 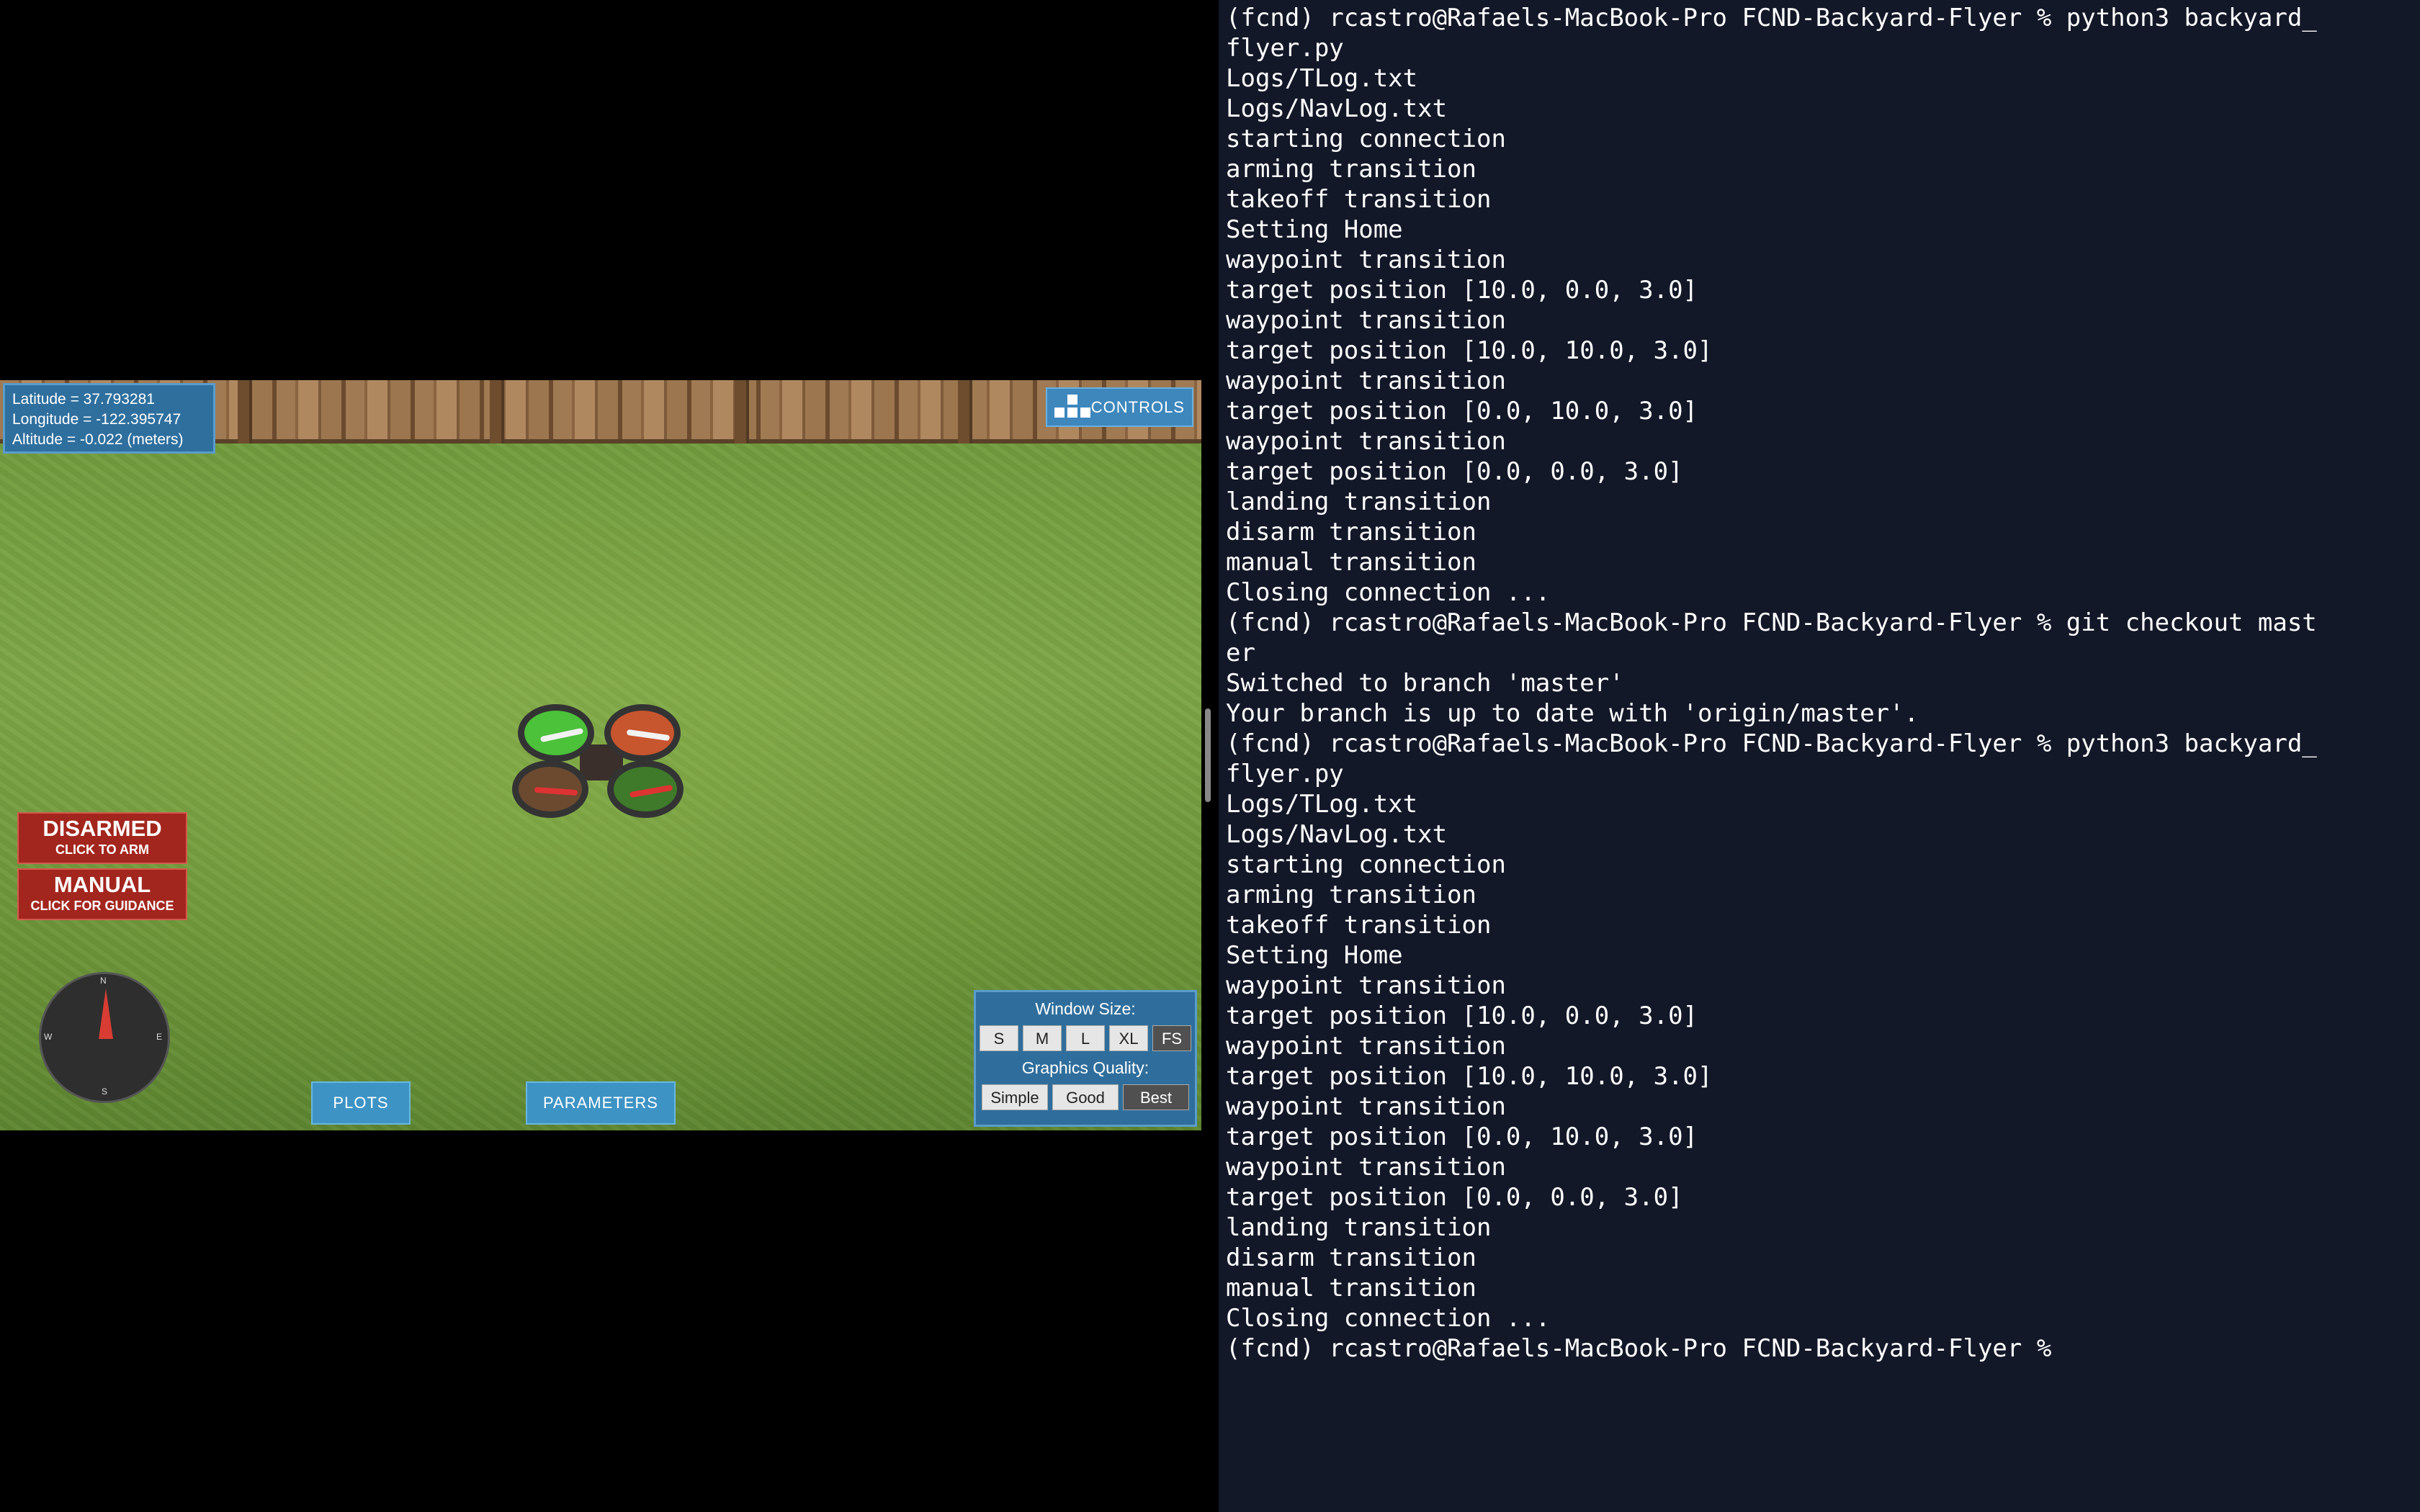 I want to click on rotor-rear-left, so click(x=550, y=789).